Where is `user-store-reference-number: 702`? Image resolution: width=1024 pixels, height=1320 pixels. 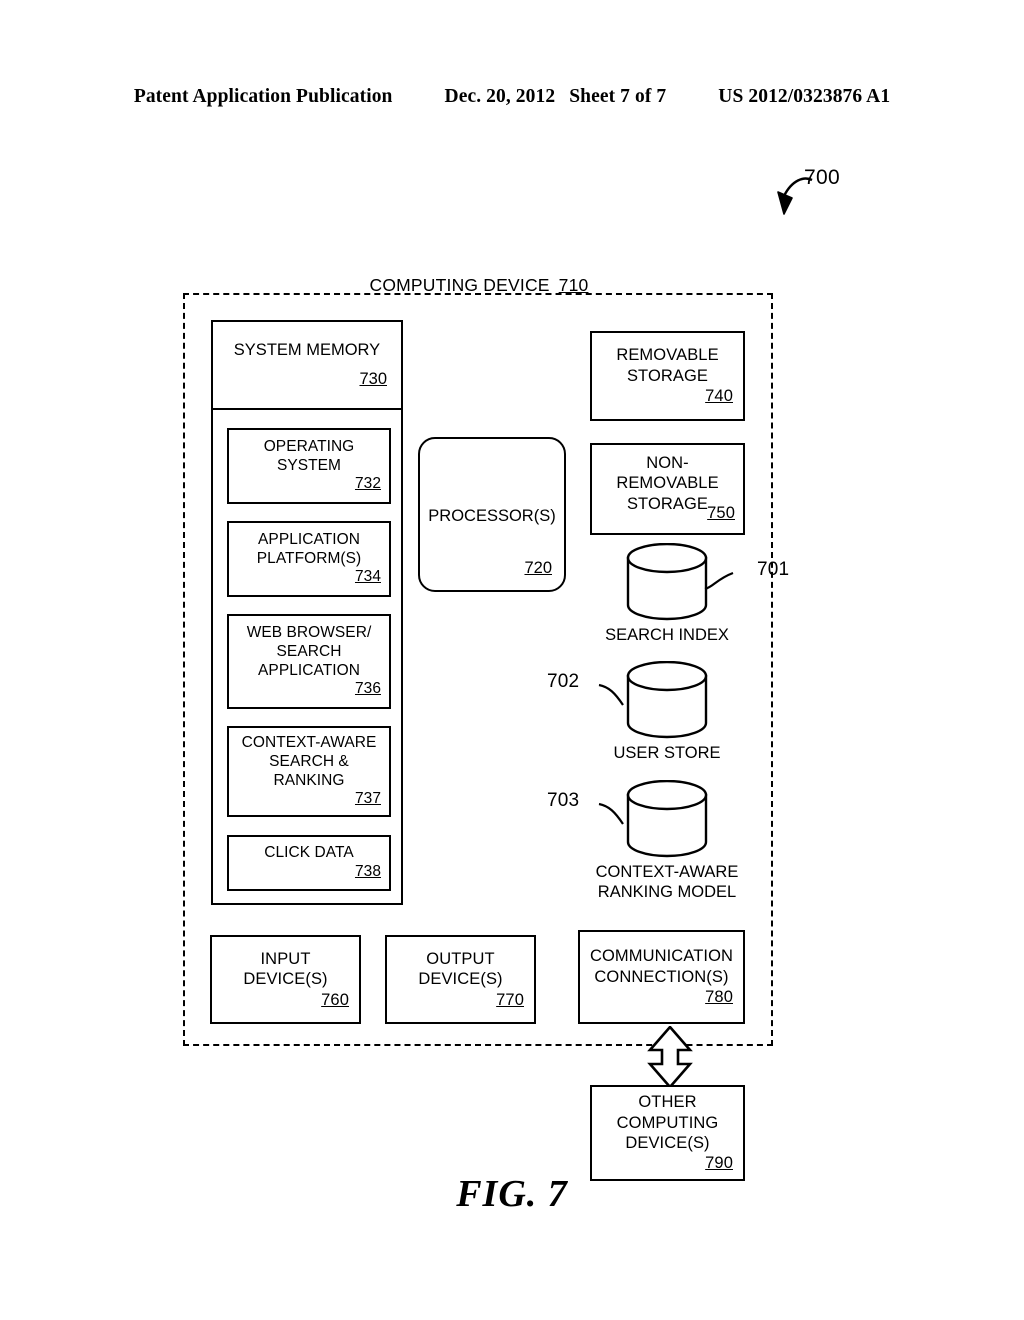 user-store-reference-number: 702 is located at coordinates (563, 681).